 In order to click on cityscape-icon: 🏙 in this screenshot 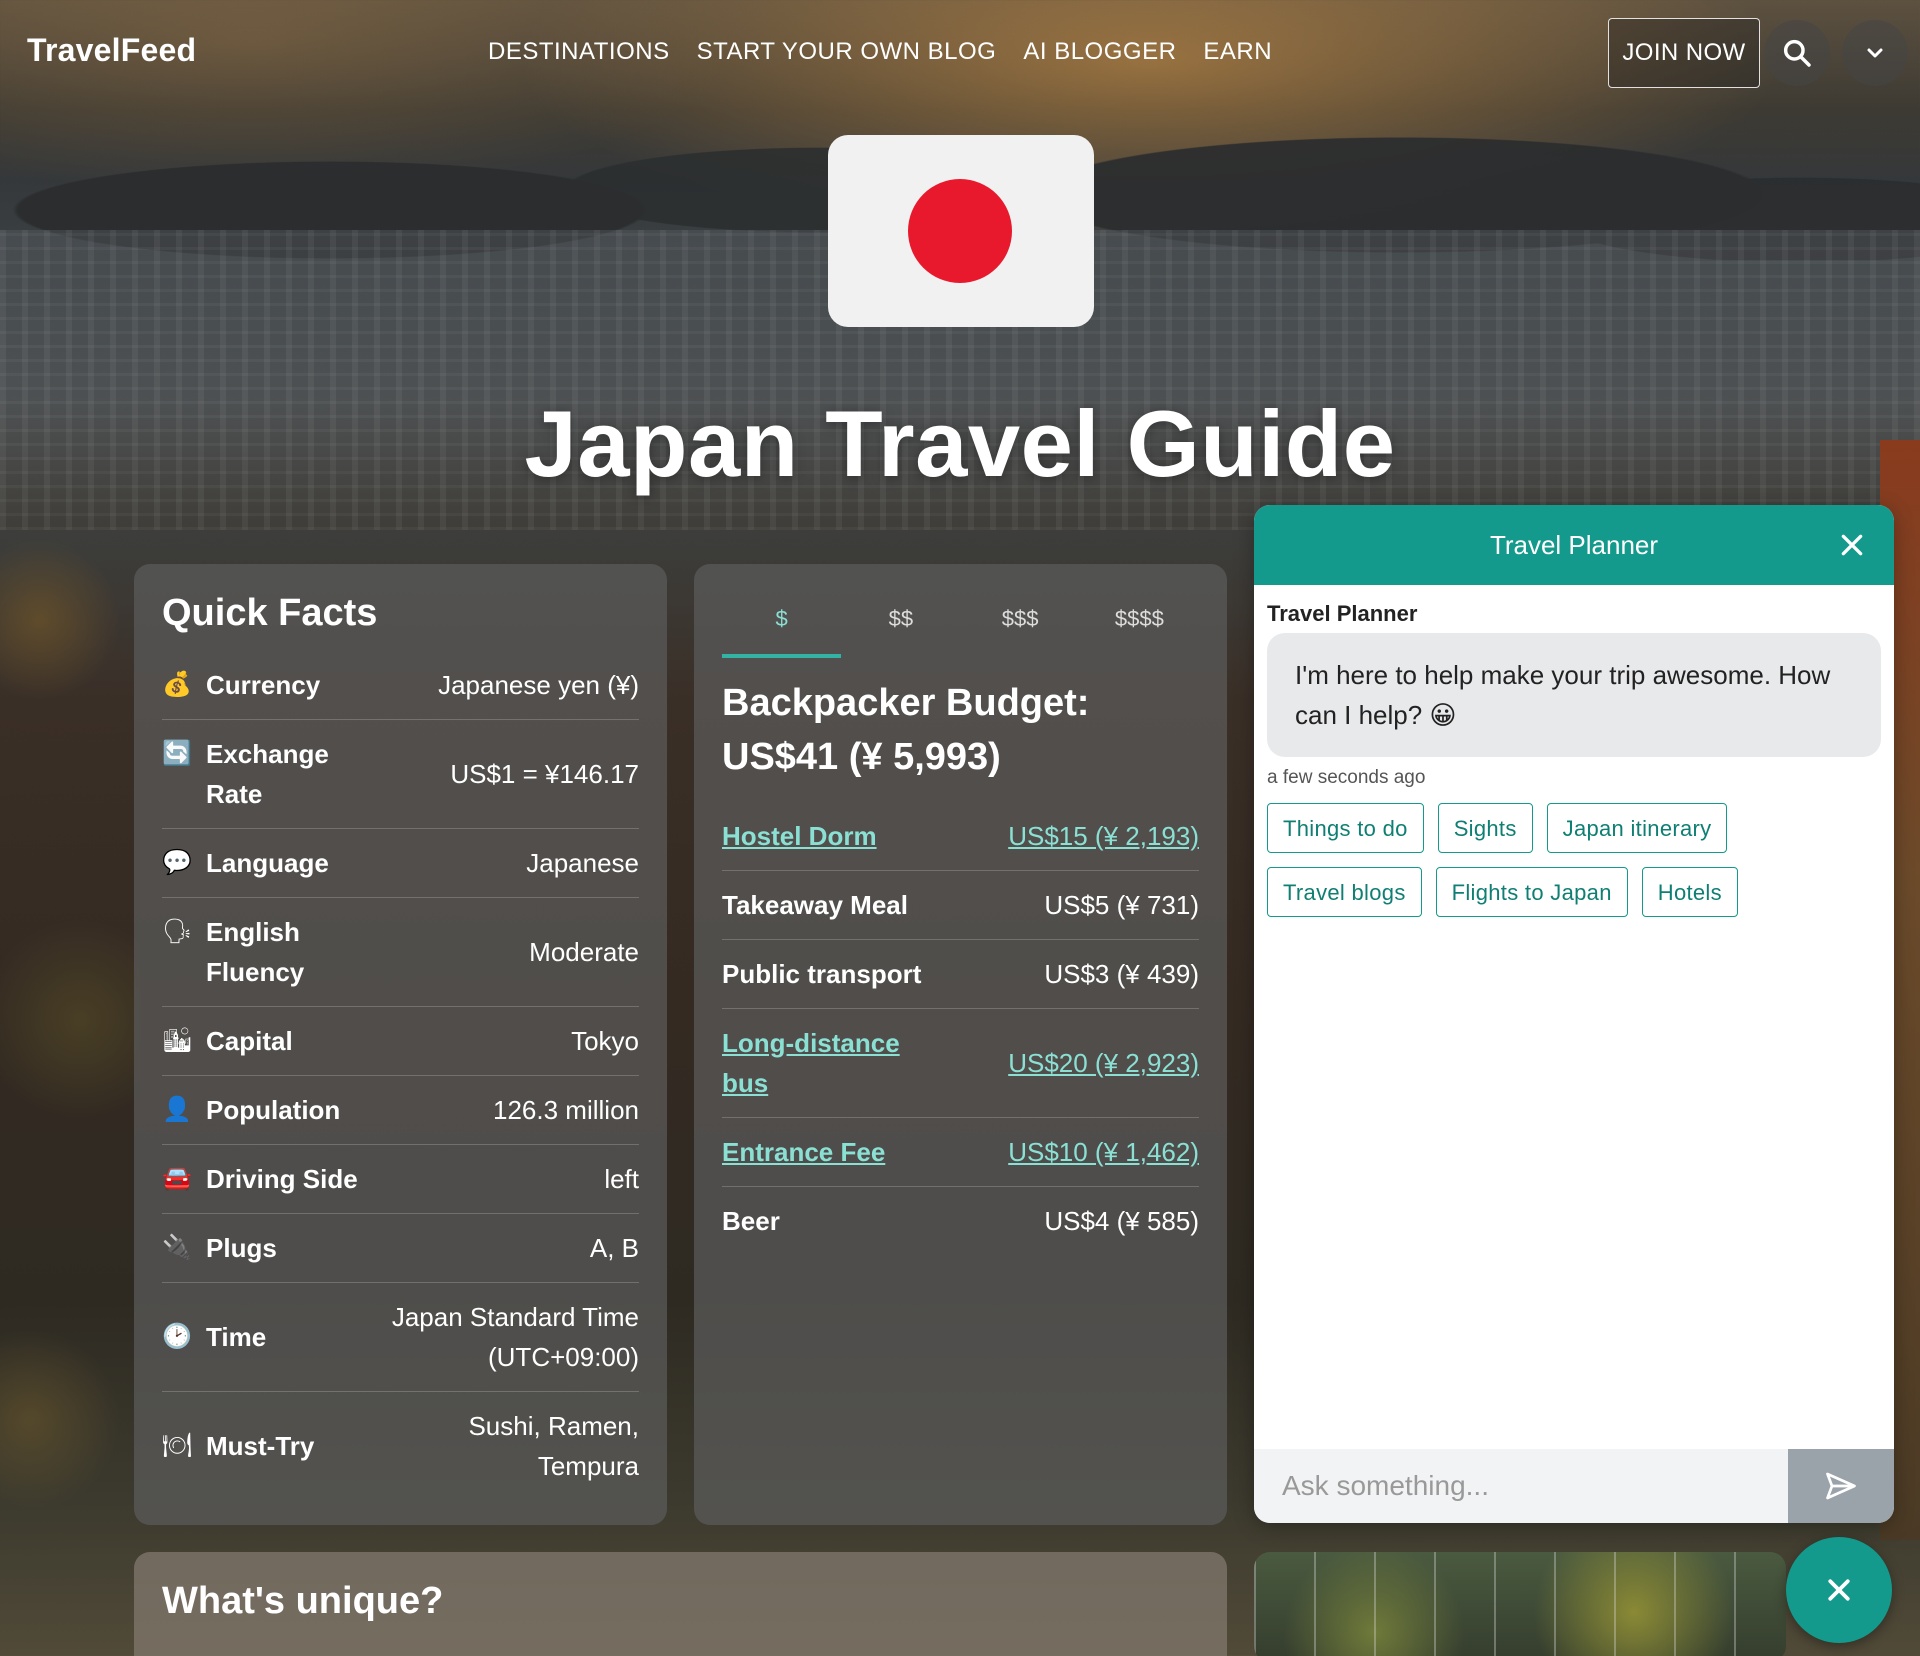, I will do `click(177, 1040)`.